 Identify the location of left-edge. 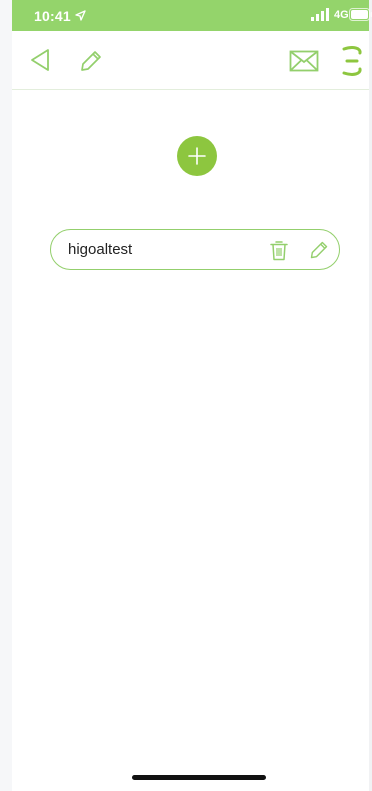
(6, 395).